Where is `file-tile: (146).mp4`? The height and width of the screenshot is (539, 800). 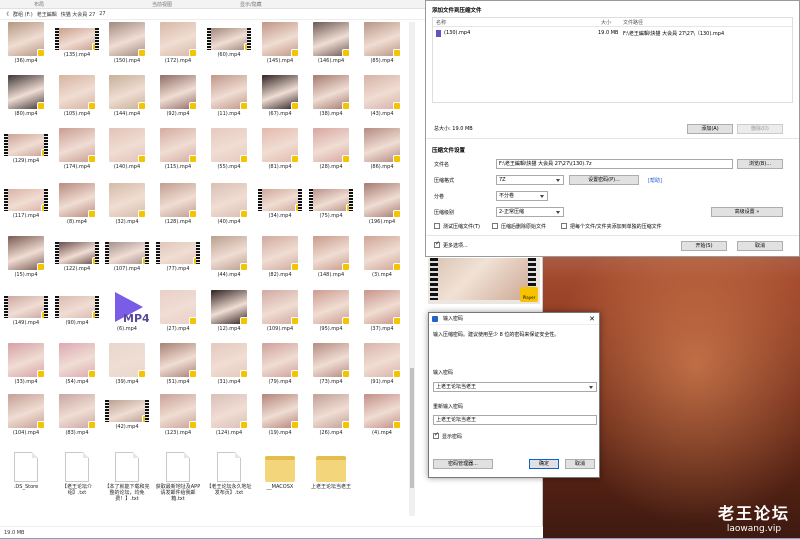 file-tile: (146).mp4 is located at coordinates (331, 49).